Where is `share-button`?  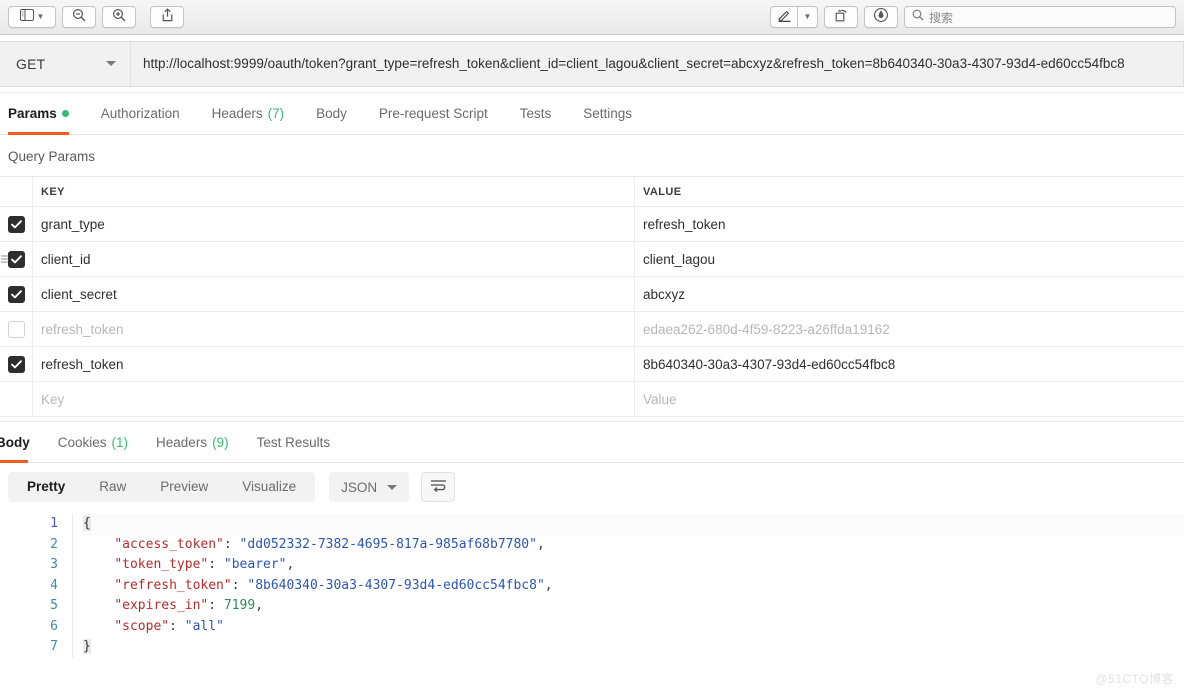 share-button is located at coordinates (167, 17).